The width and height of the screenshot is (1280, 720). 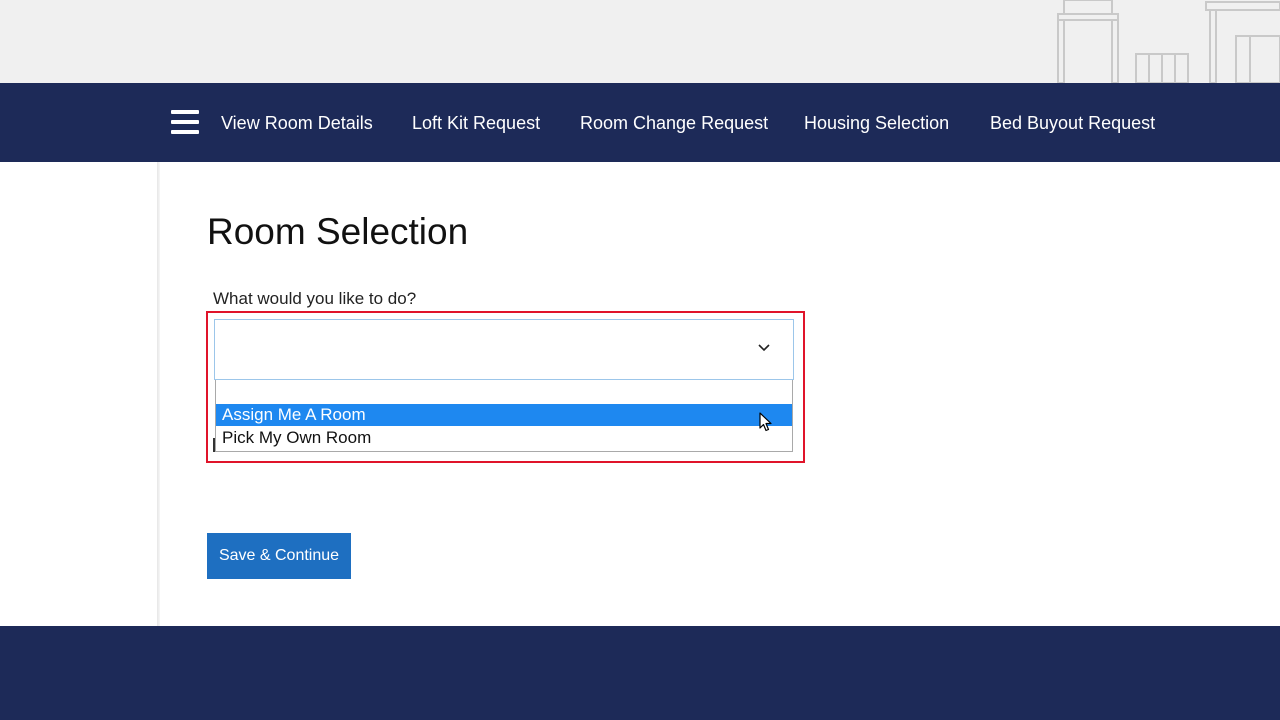 I want to click on save-and-continue-button: Save & Continue, so click(x=279, y=556).